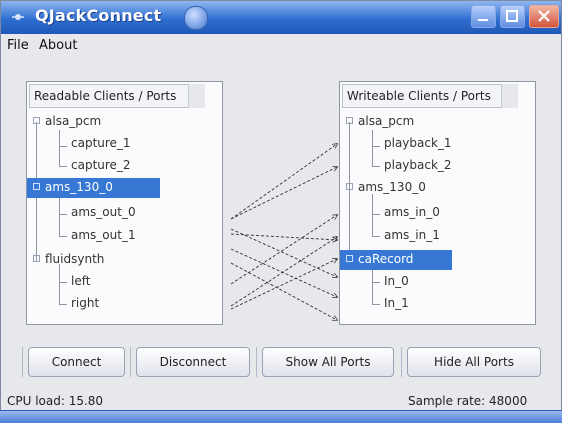 This screenshot has width=562, height=423. I want to click on writable-panel-header: Writeable Clients / Ports, so click(430, 96).